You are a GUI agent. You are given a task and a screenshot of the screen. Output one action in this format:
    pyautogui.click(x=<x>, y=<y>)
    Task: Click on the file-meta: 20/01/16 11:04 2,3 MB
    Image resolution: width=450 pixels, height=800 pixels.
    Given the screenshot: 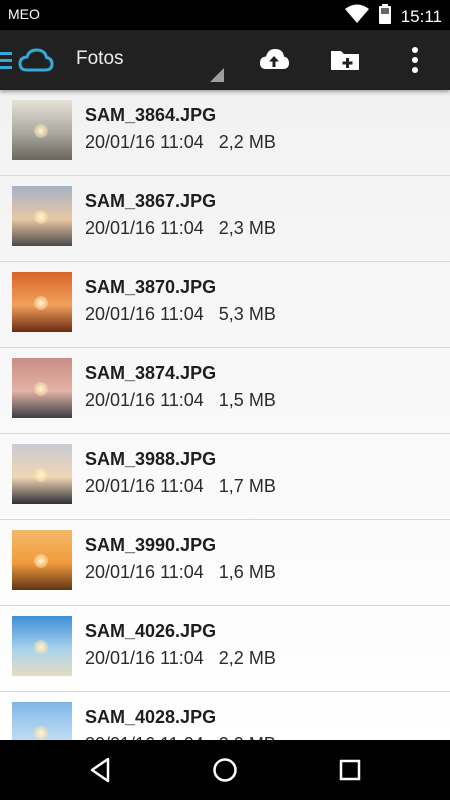 What is the action you would take?
    pyautogui.click(x=180, y=228)
    